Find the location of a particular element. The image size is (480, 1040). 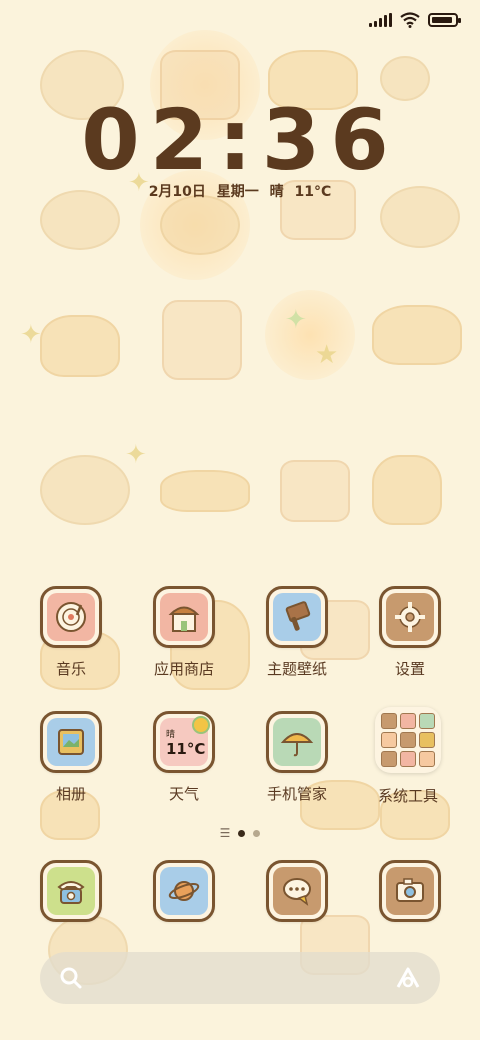

temperature: 11°C is located at coordinates (313, 192).